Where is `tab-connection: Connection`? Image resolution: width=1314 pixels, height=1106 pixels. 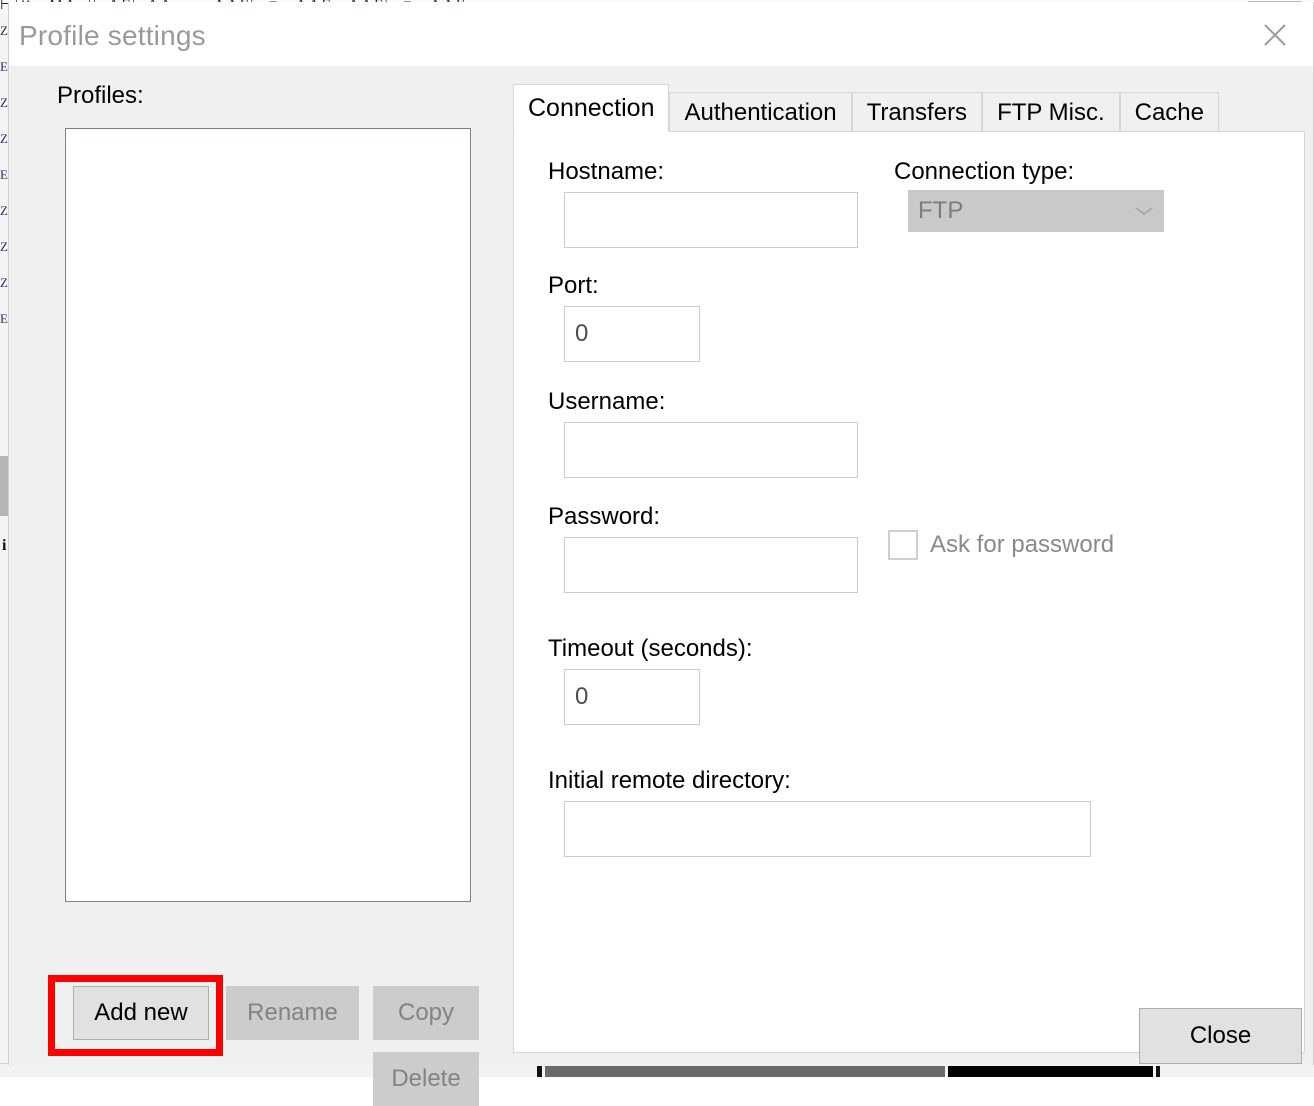
tab-connection: Connection is located at coordinates (591, 108).